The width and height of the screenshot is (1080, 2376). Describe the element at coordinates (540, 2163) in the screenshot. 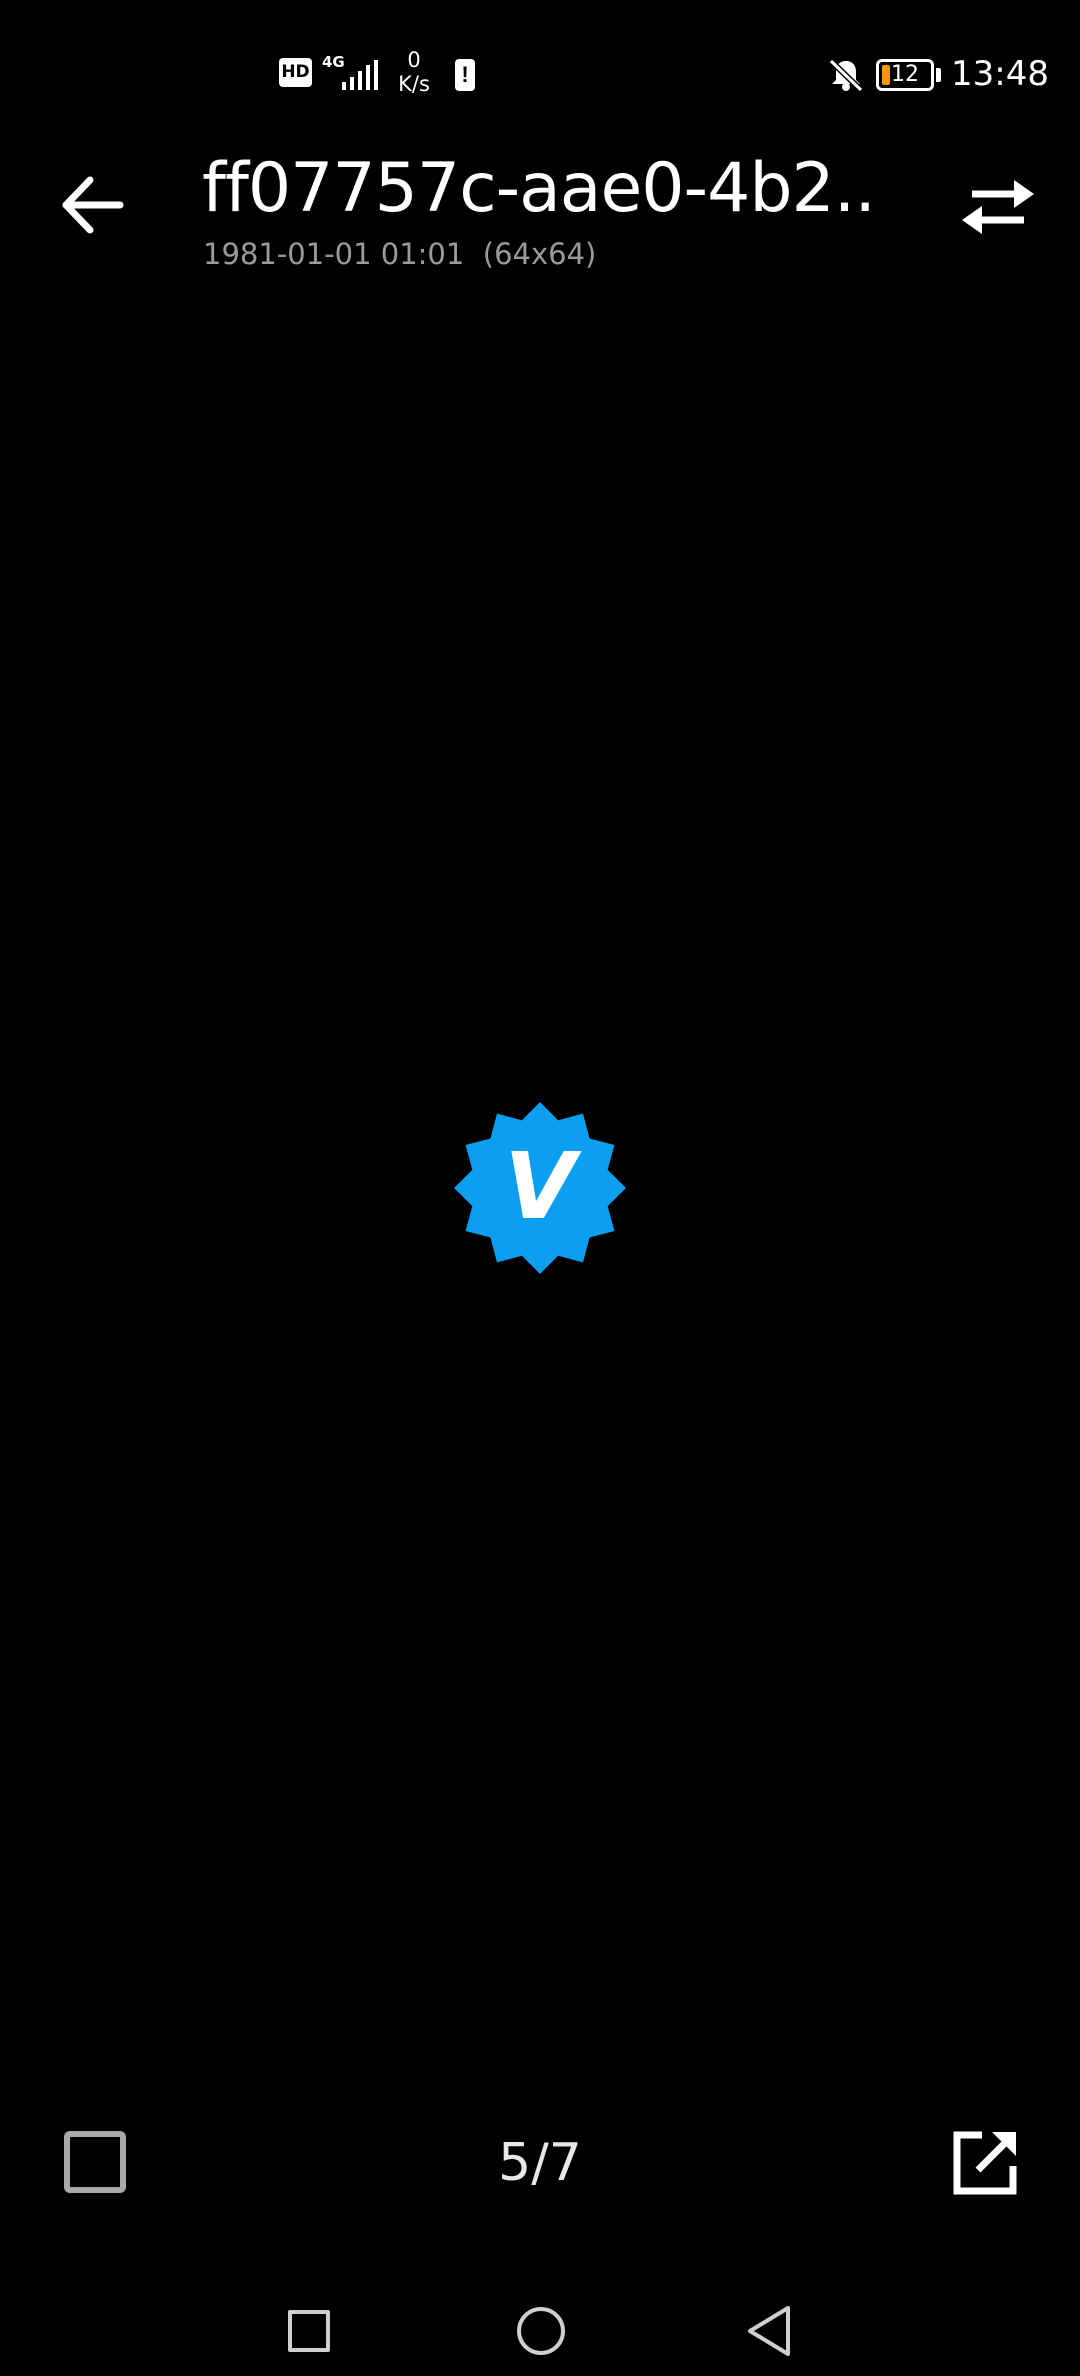

I see `image-counter: 5/7` at that location.